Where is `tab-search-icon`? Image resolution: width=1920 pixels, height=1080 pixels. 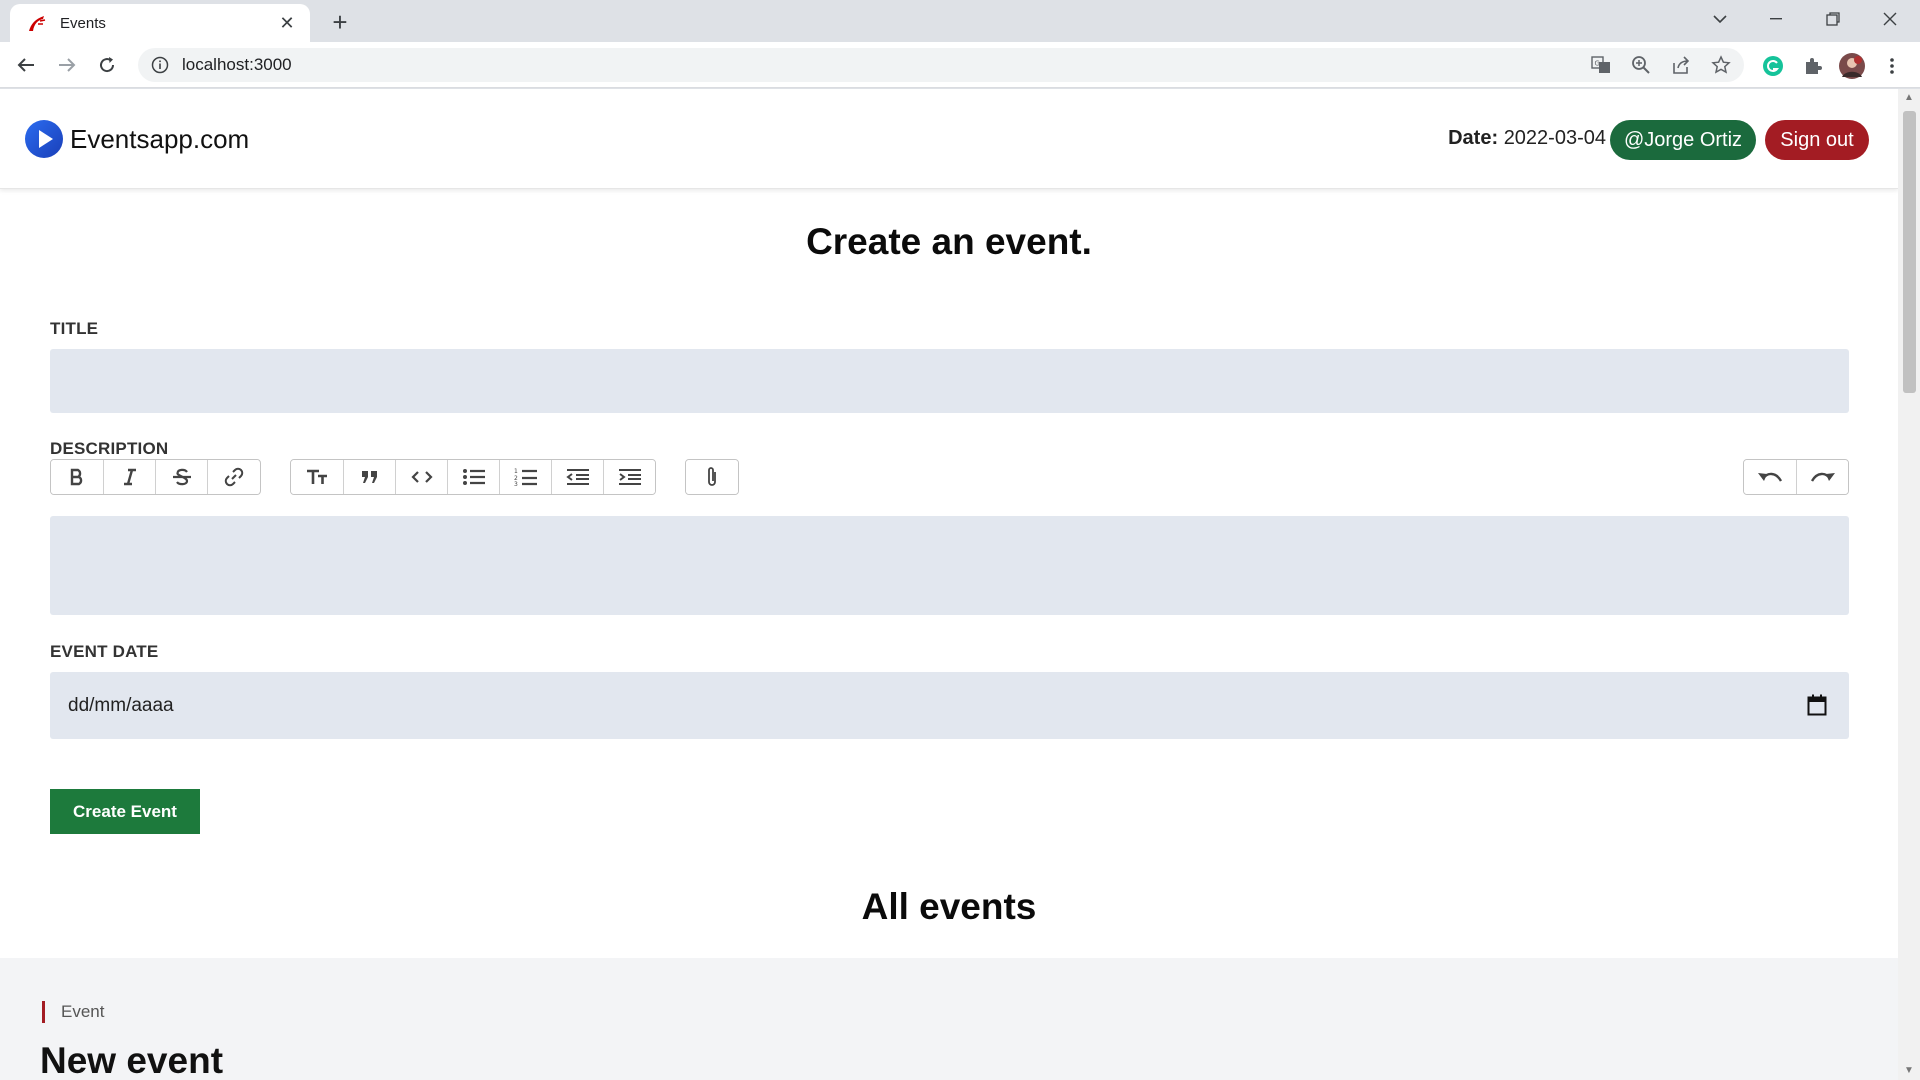 tab-search-icon is located at coordinates (1720, 19).